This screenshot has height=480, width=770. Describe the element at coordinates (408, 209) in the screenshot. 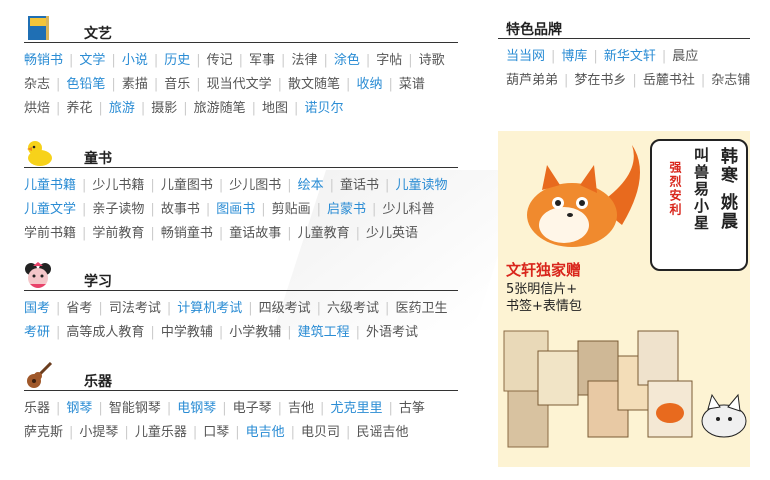

I see `category-link: 少儿科普` at that location.